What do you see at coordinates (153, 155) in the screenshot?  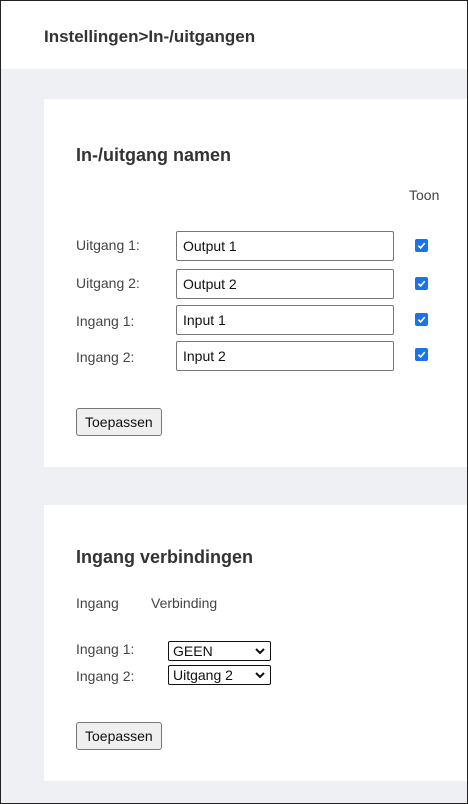 I see `io-names-title: In-/uitgang namen` at bounding box center [153, 155].